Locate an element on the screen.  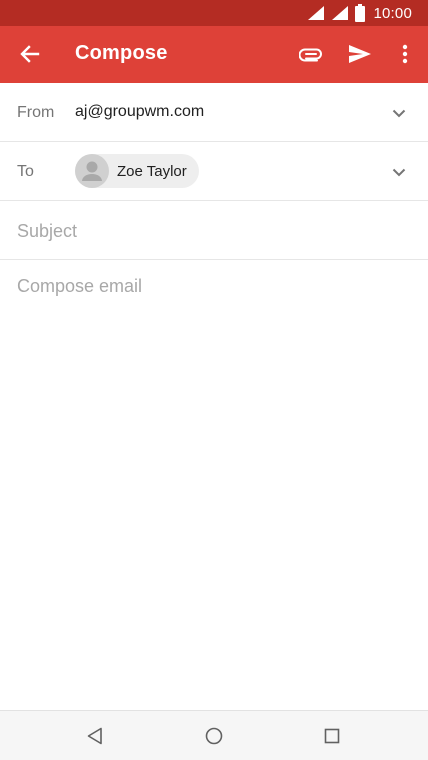
page-title: Compose is located at coordinates (121, 53).